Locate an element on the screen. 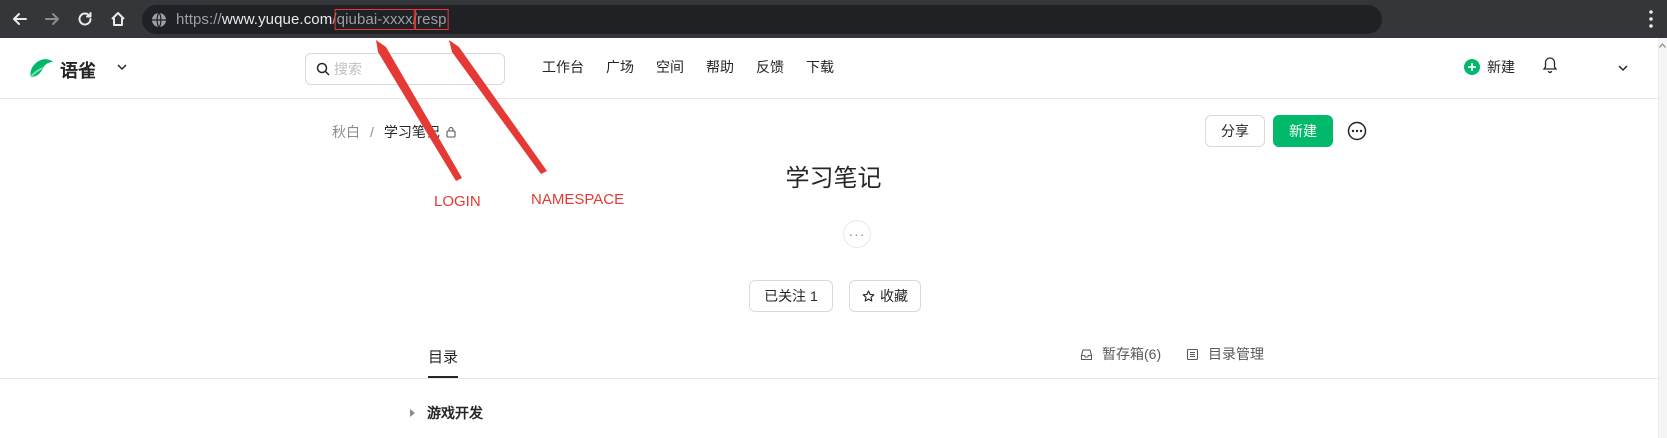  drafts-button: 暂存箱(6) is located at coordinates (1120, 354).